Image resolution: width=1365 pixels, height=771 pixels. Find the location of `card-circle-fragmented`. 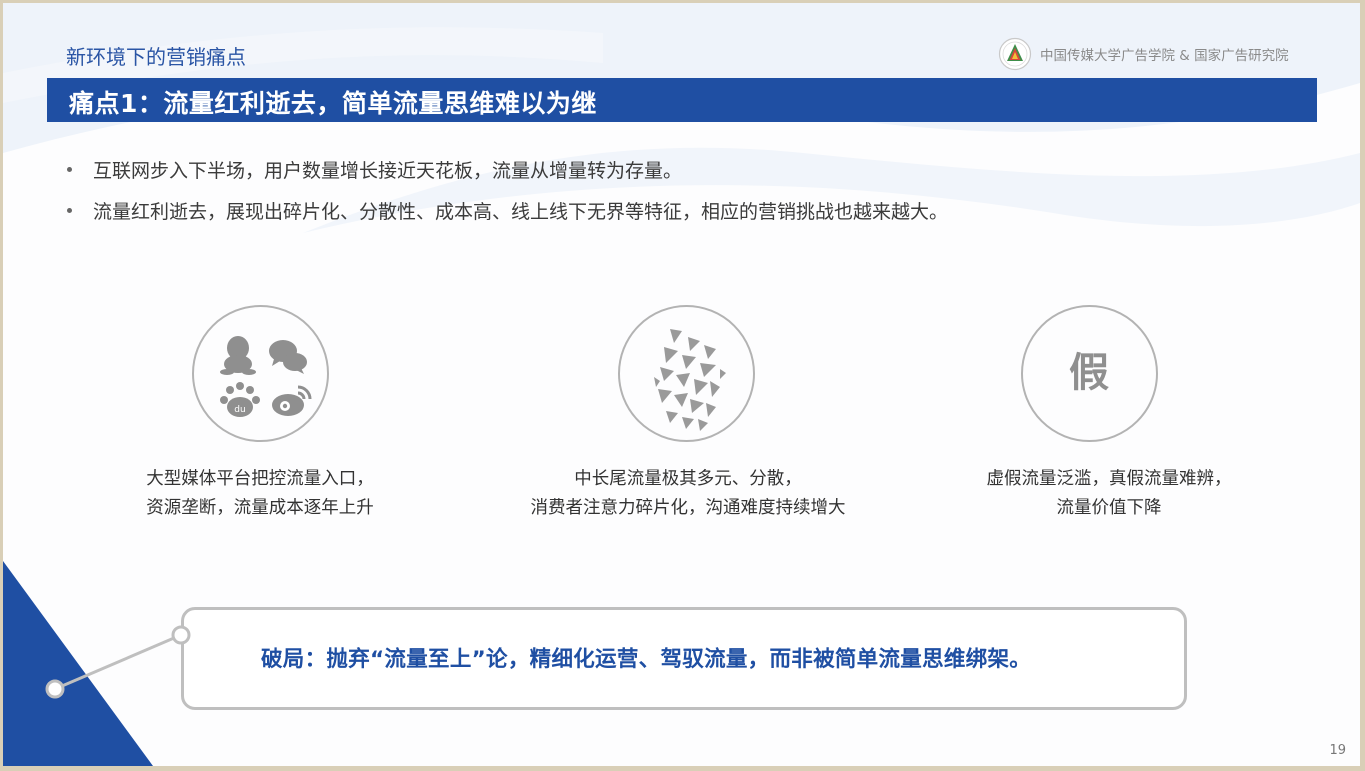

card-circle-fragmented is located at coordinates (686, 373).